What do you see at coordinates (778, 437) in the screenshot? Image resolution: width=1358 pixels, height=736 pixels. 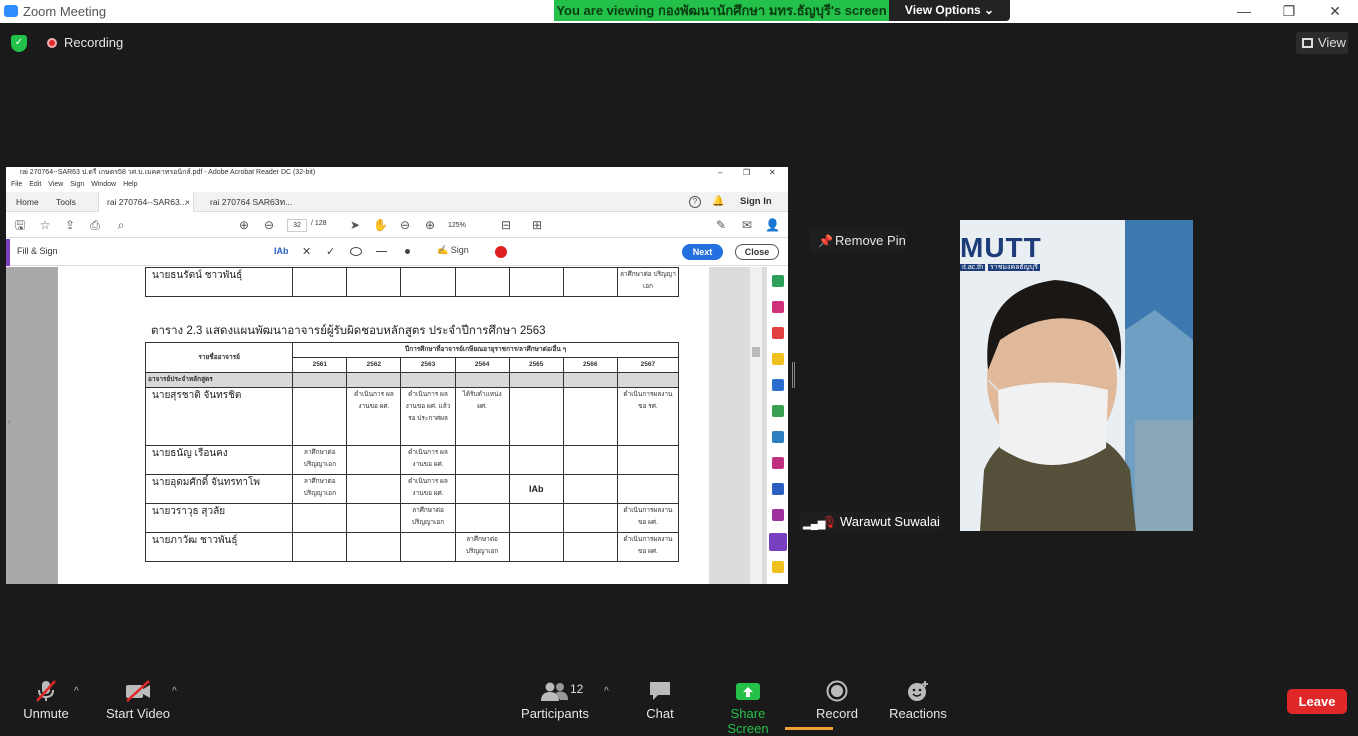 I see `scan-icon` at bounding box center [778, 437].